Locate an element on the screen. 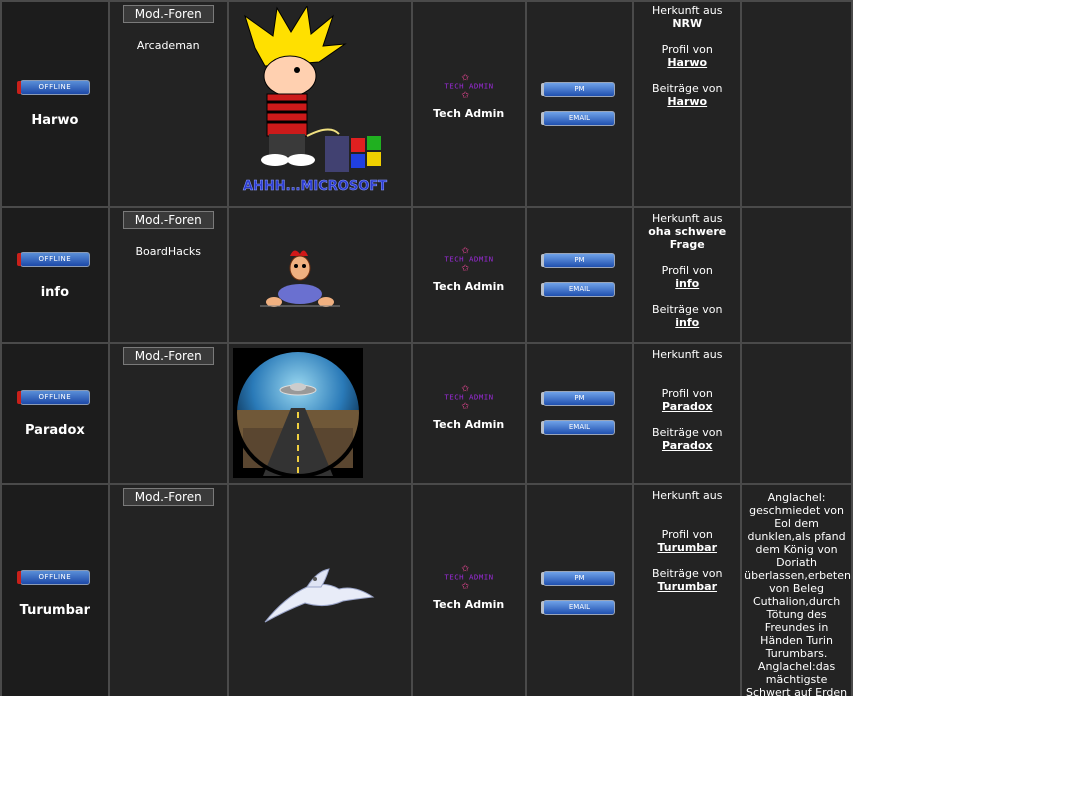 This screenshot has height=812, width=1090. username: Paradox is located at coordinates (55, 430).